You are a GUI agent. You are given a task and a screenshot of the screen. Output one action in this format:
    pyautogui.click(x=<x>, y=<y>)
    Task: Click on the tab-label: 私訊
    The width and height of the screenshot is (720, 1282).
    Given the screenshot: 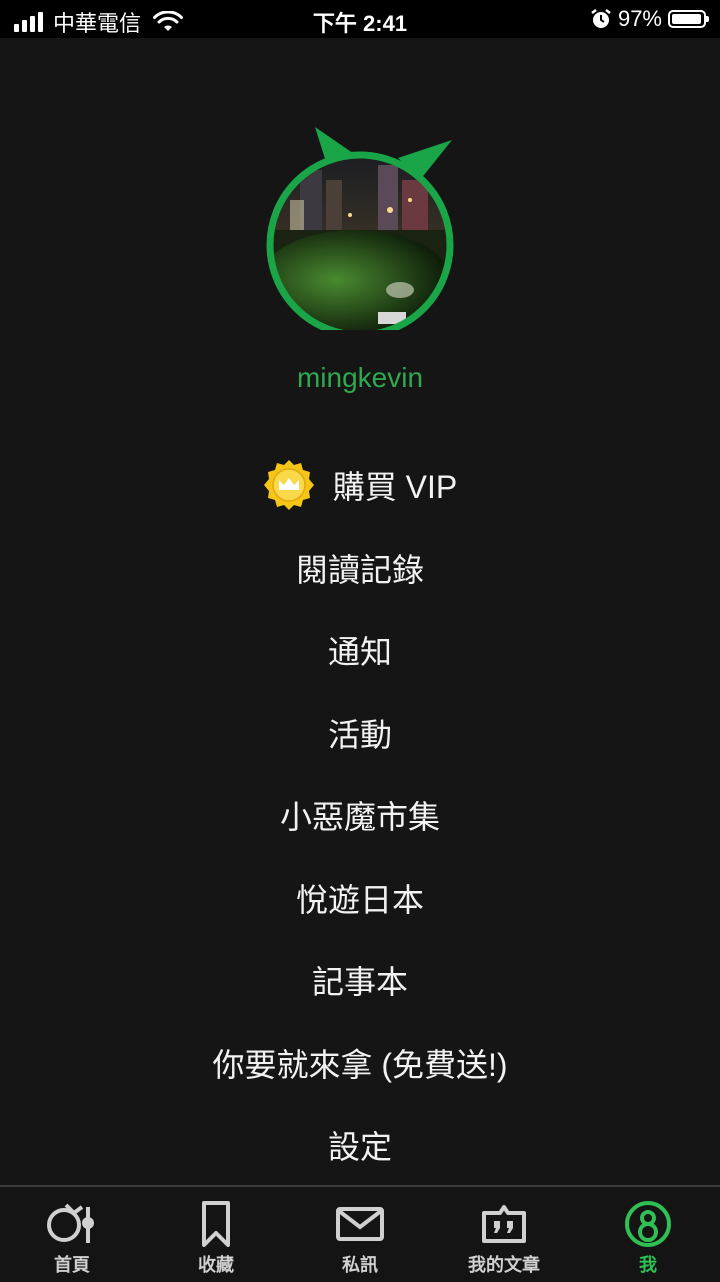 What is the action you would take?
    pyautogui.click(x=360, y=1265)
    